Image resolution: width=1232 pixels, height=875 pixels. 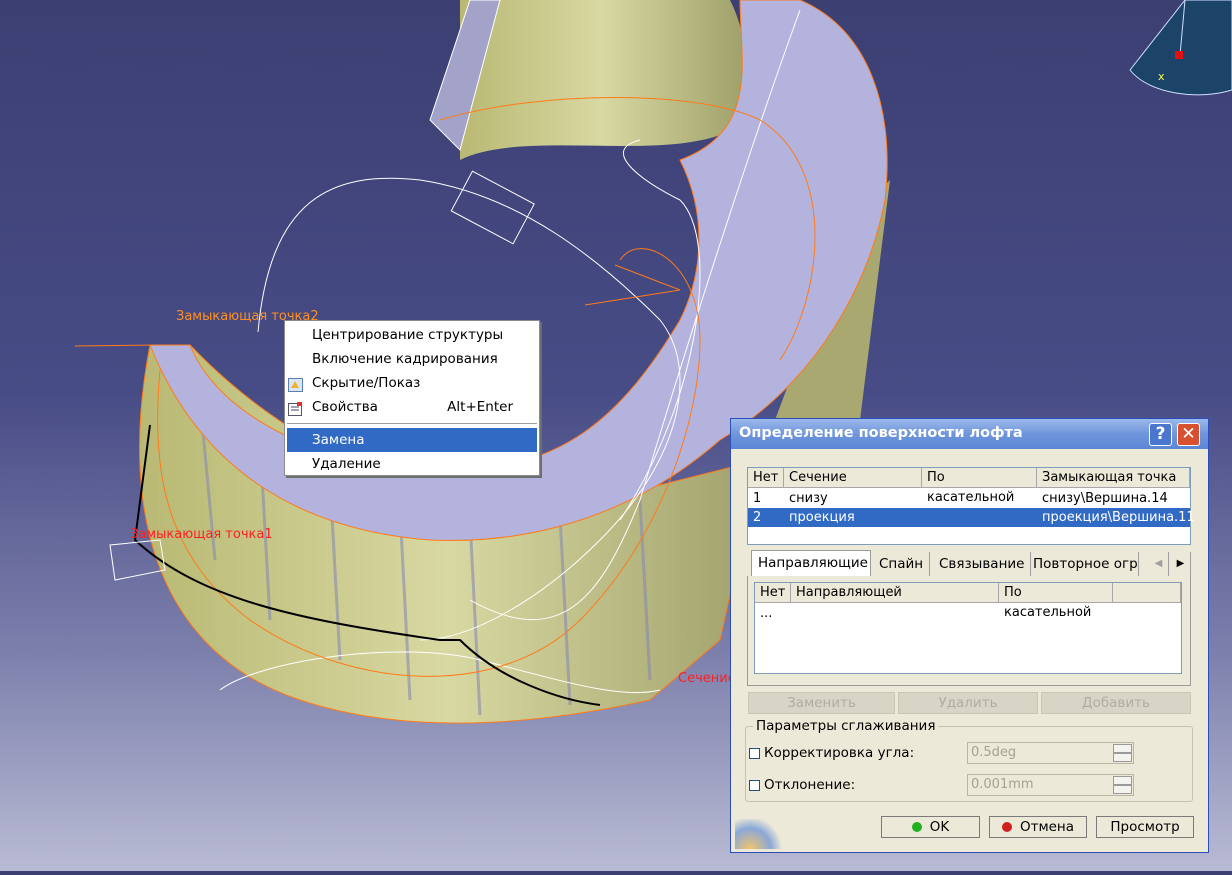 I want to click on preview-button: Просмотр, so click(x=1145, y=827).